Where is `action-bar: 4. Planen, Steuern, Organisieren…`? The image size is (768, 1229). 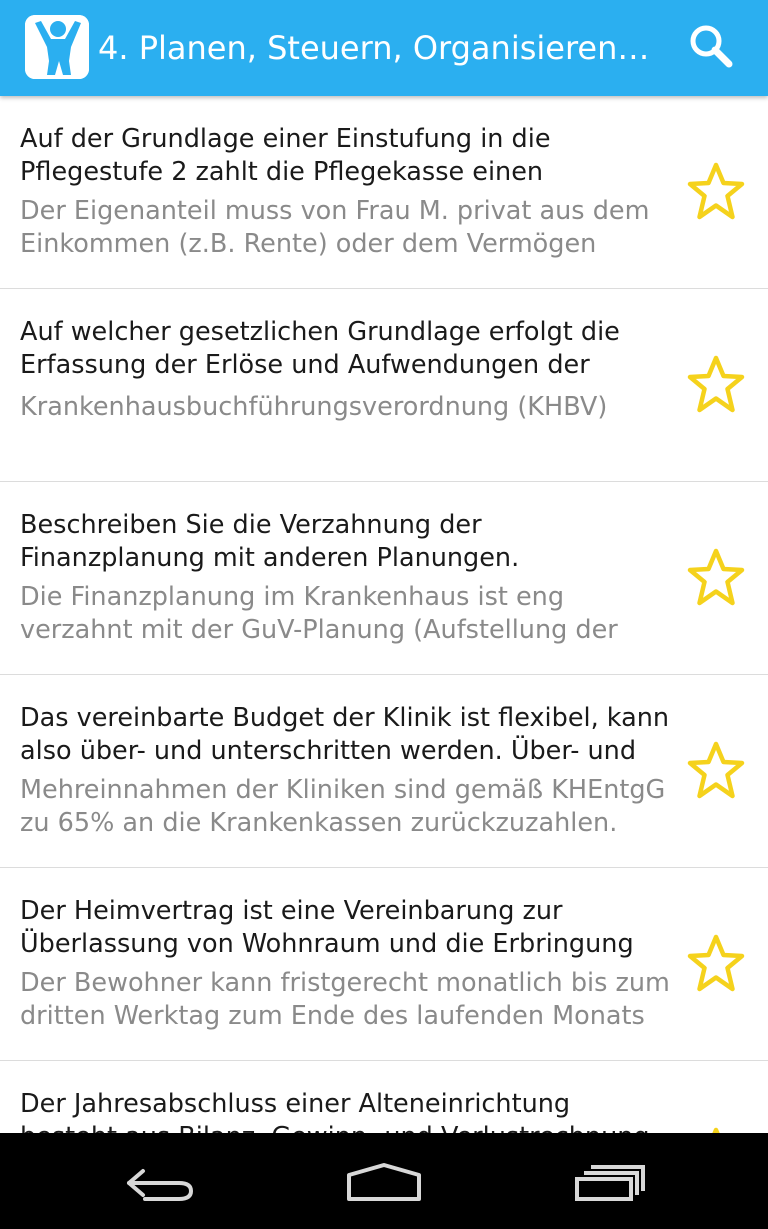 action-bar: 4. Planen, Steuern, Organisieren… is located at coordinates (384, 48).